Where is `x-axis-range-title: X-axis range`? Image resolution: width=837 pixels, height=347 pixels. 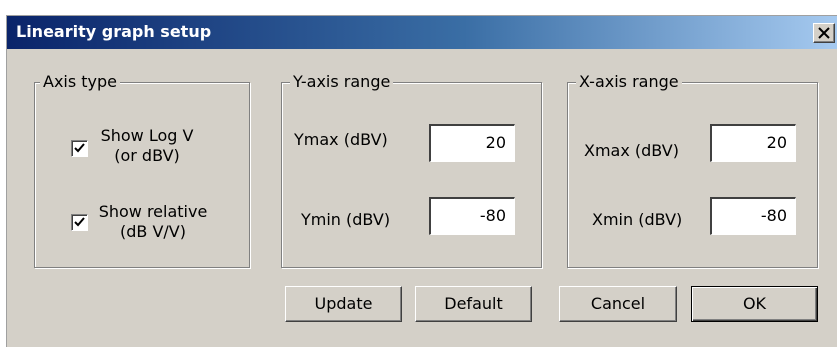
x-axis-range-title: X-axis range is located at coordinates (629, 82).